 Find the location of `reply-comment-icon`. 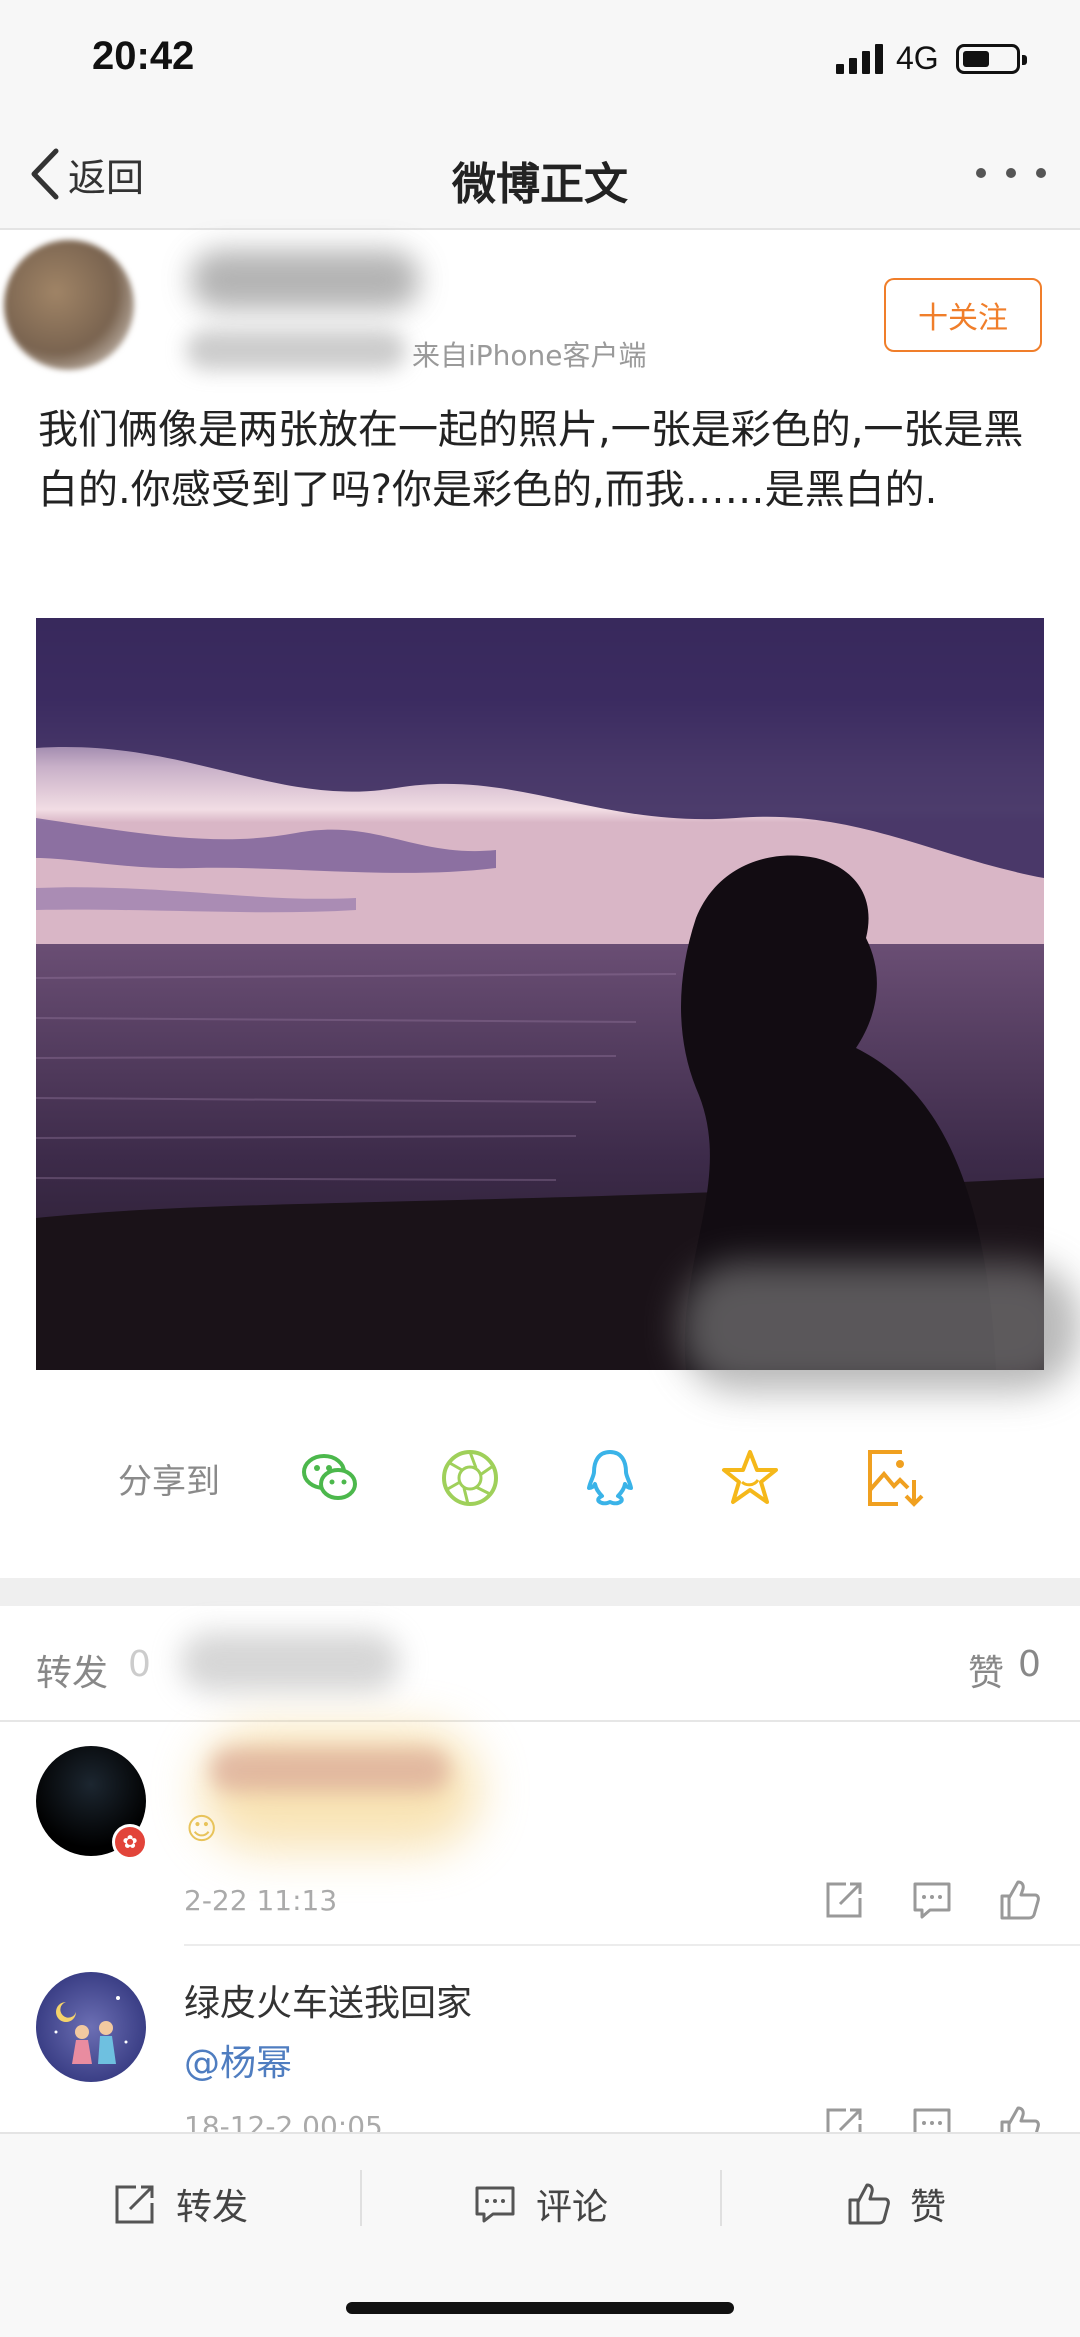

reply-comment-icon is located at coordinates (932, 1900).